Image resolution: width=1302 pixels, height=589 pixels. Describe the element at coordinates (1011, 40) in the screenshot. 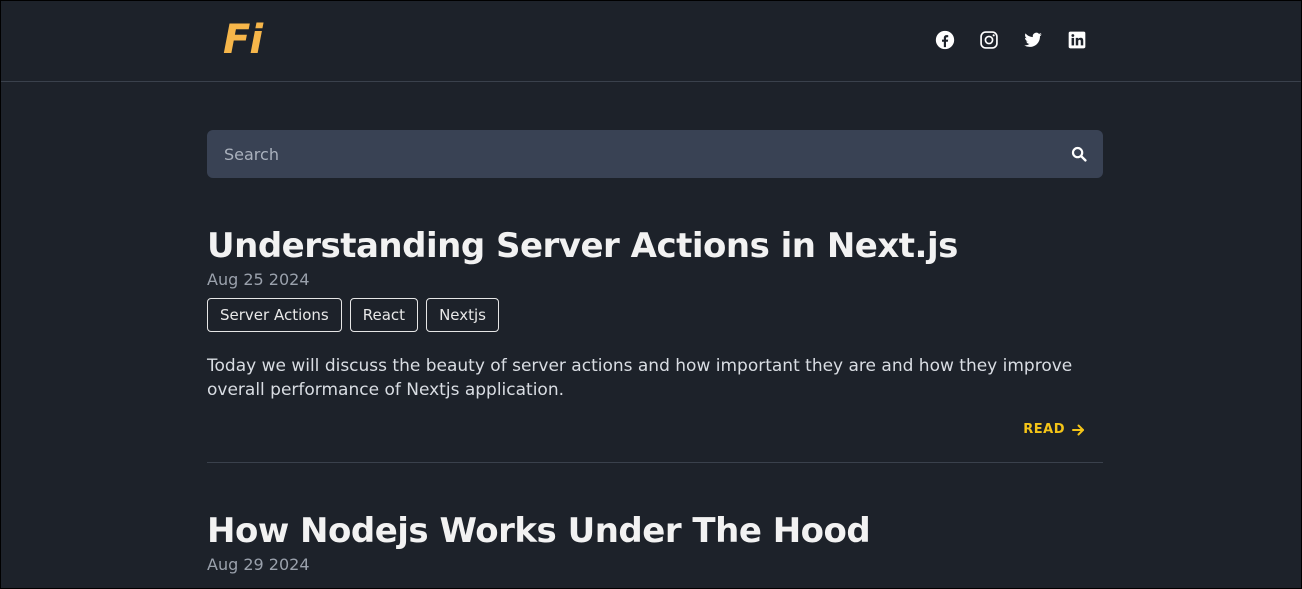

I see `social-links` at that location.